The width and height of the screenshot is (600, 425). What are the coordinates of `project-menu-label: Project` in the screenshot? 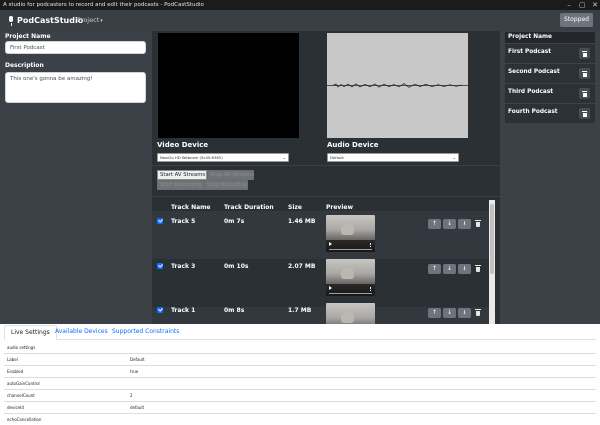 It's located at (88, 20).